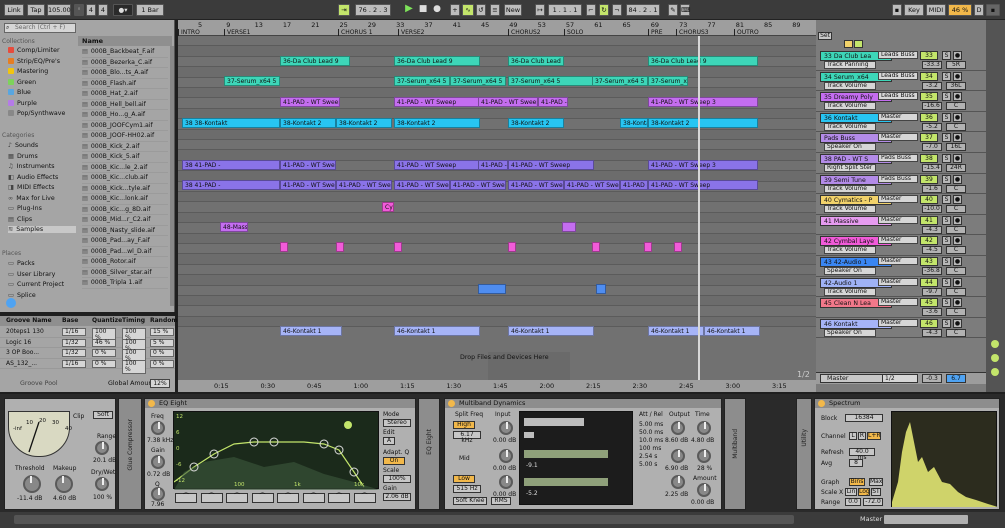 This screenshot has width=1005, height=528. I want to click on file-item: ▤ 000B_Silver_star.aif, so click(125, 273).